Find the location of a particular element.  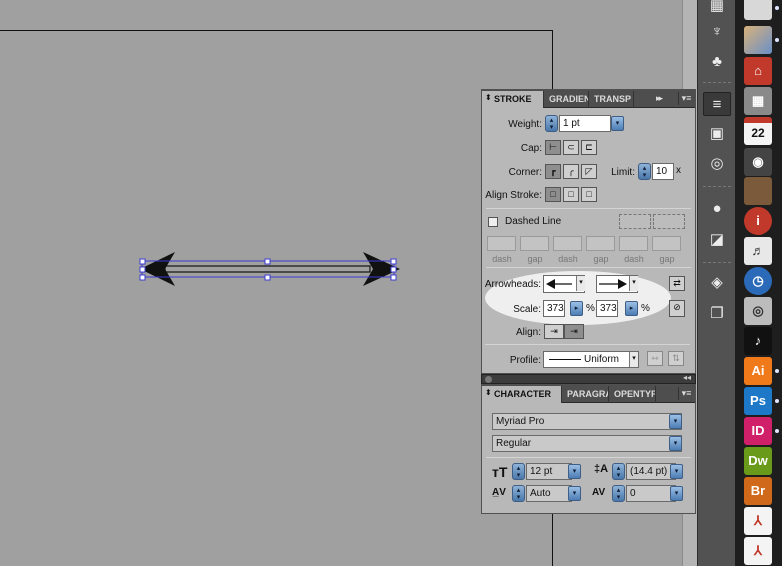

home-app-icon: ⌂ is located at coordinates (758, 71).